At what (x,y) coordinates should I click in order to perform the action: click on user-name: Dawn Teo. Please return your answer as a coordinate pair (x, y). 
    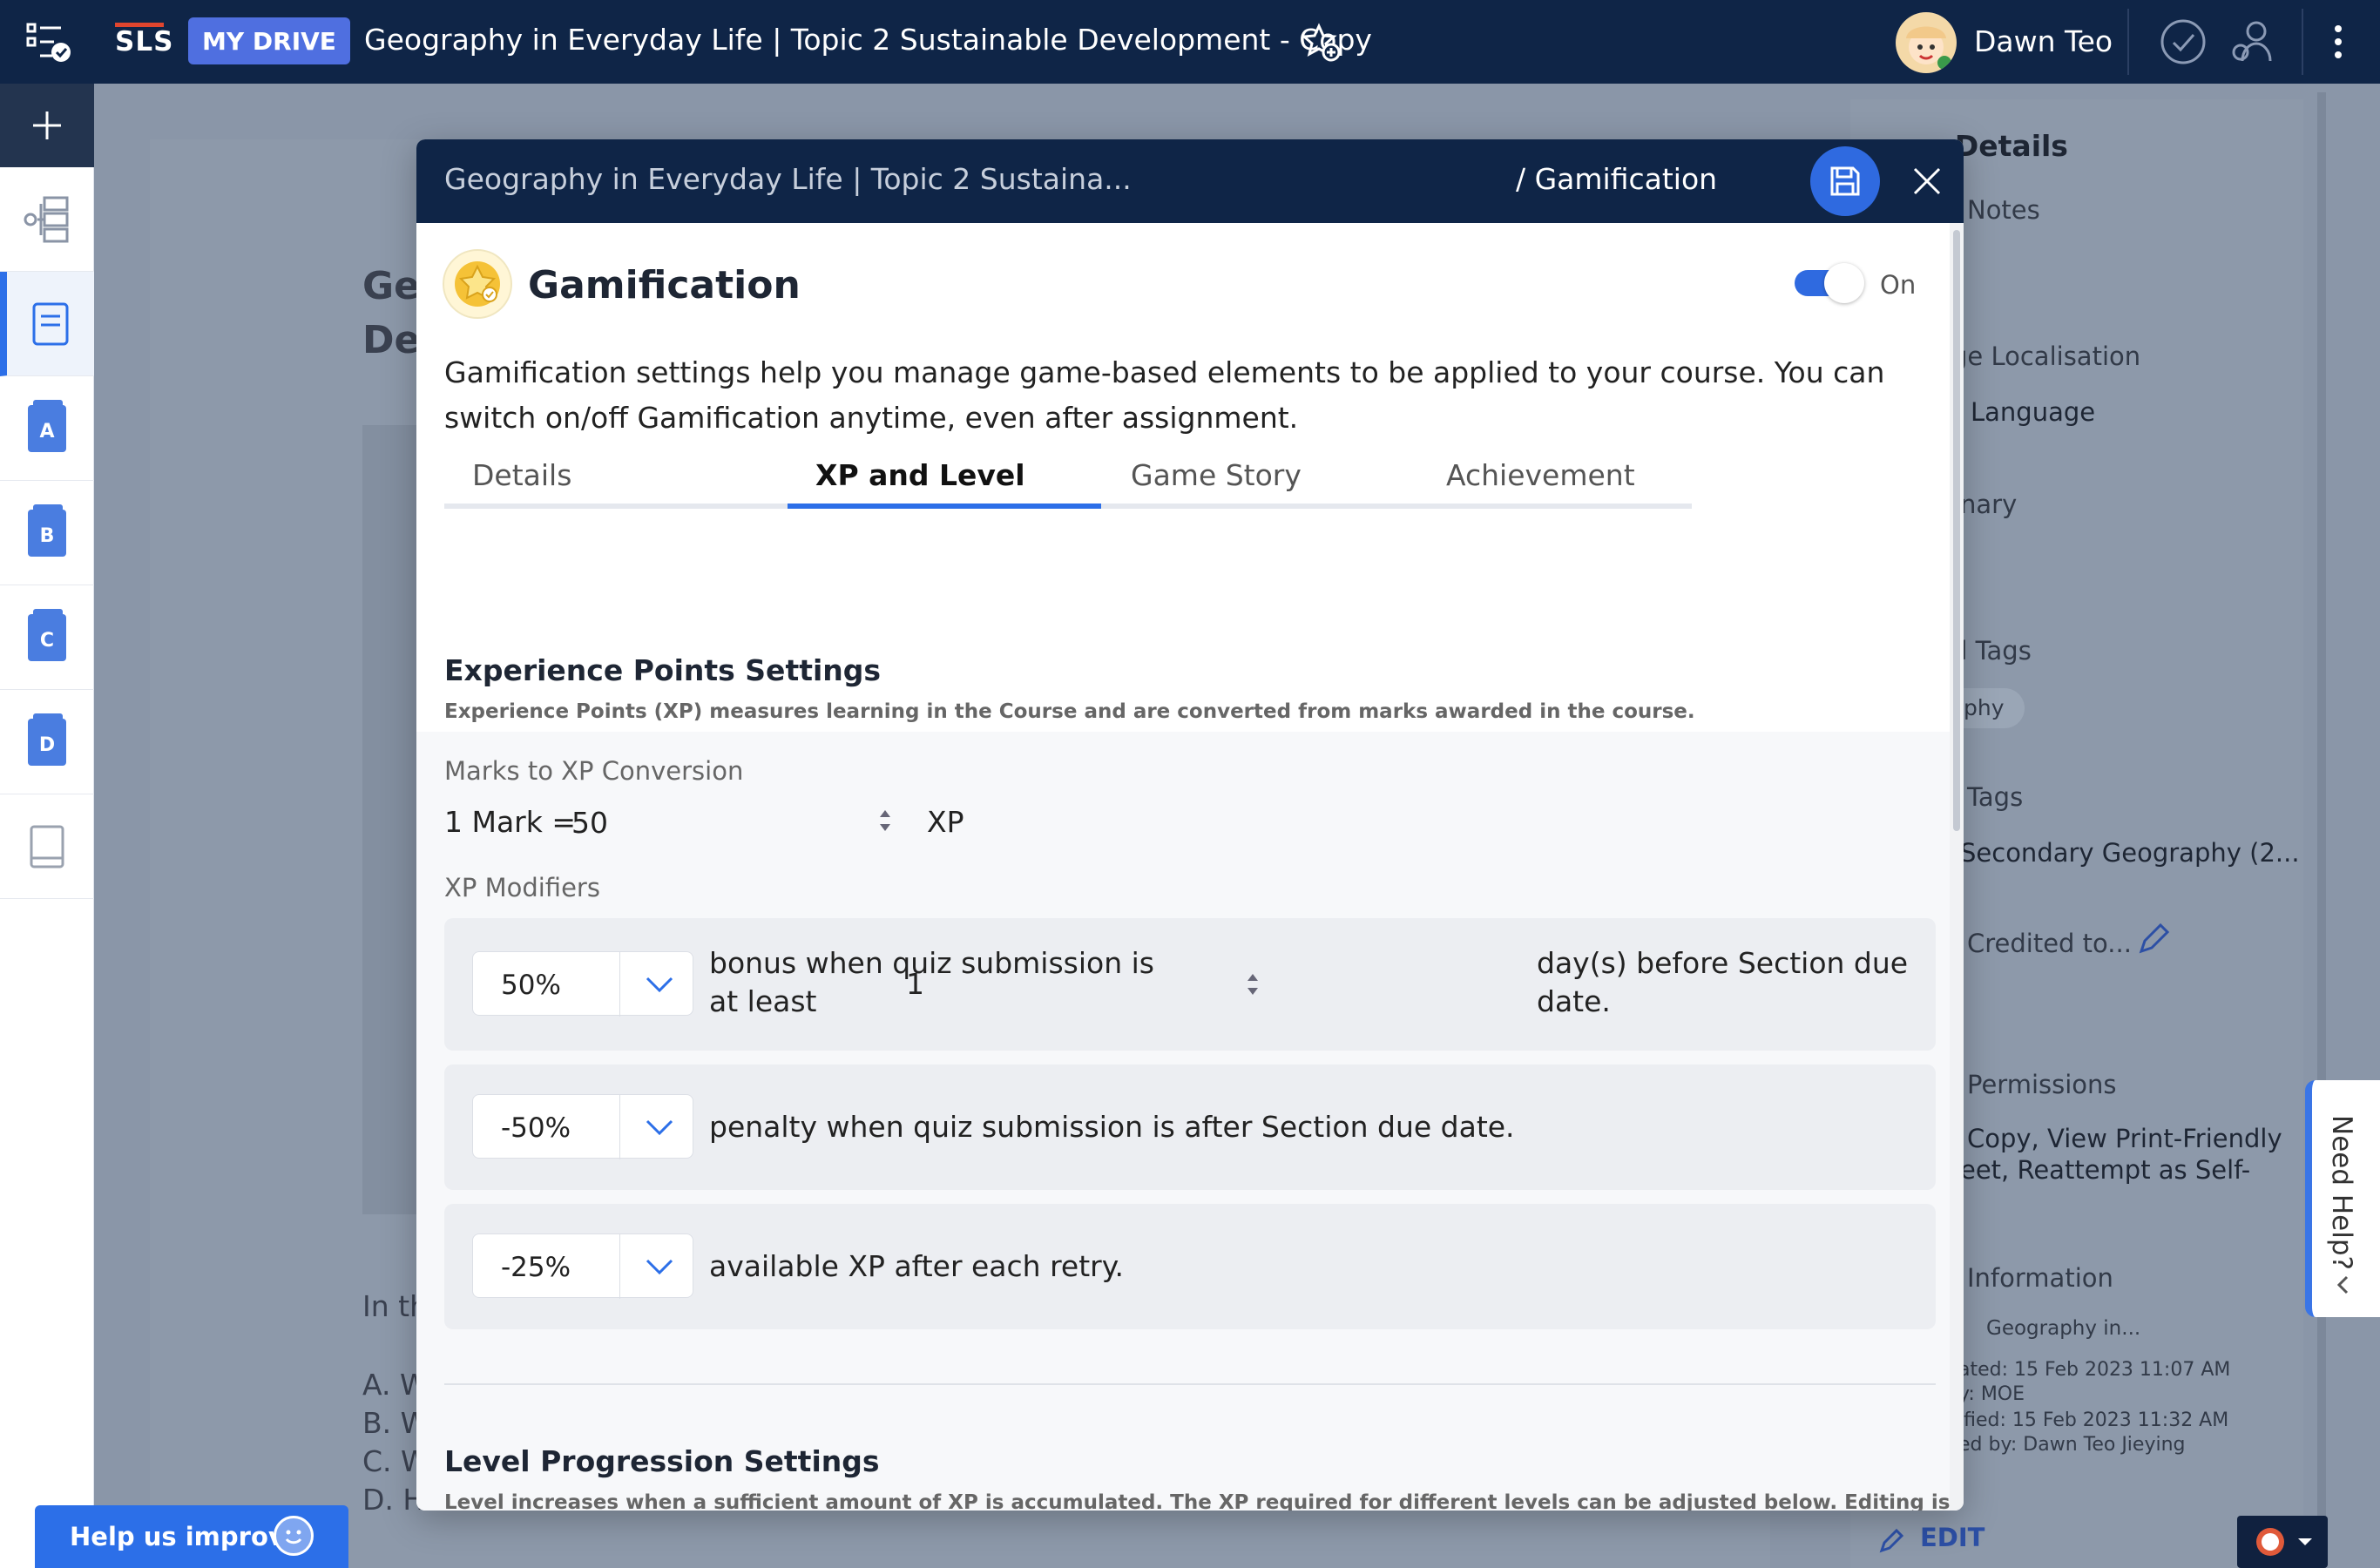
    Looking at the image, I should click on (2043, 41).